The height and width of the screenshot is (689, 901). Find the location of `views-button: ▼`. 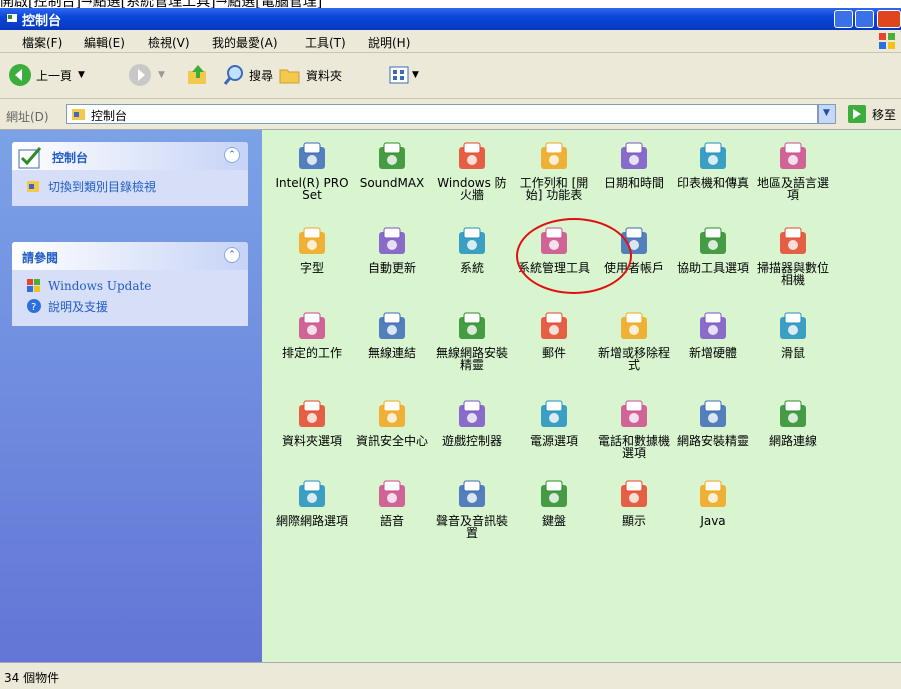

views-button: ▼ is located at coordinates (403, 75).